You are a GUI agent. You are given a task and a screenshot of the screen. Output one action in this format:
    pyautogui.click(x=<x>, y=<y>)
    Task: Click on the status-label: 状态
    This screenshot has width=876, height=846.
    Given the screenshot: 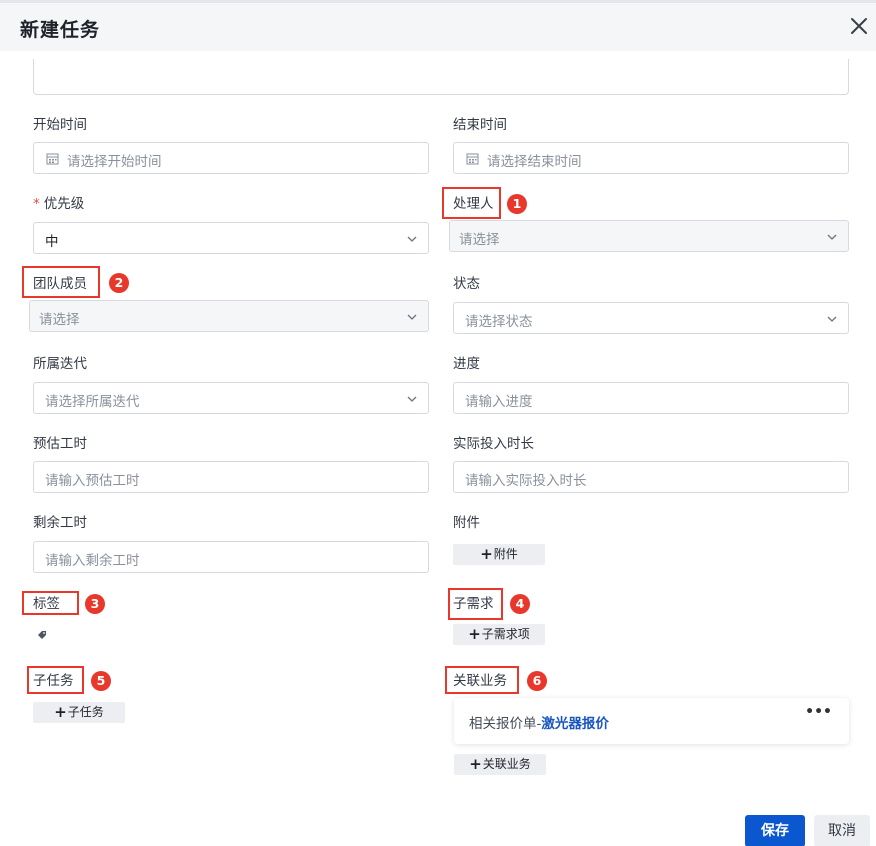 What is the action you would take?
    pyautogui.click(x=466, y=284)
    